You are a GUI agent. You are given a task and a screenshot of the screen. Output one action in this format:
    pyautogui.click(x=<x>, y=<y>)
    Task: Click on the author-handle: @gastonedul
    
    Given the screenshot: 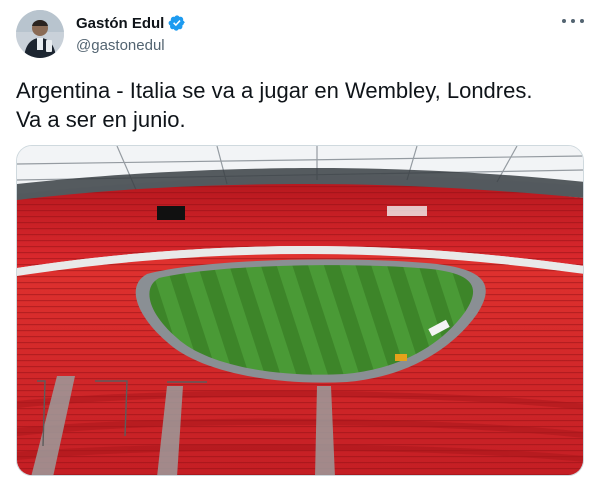 What is the action you would take?
    pyautogui.click(x=131, y=45)
    